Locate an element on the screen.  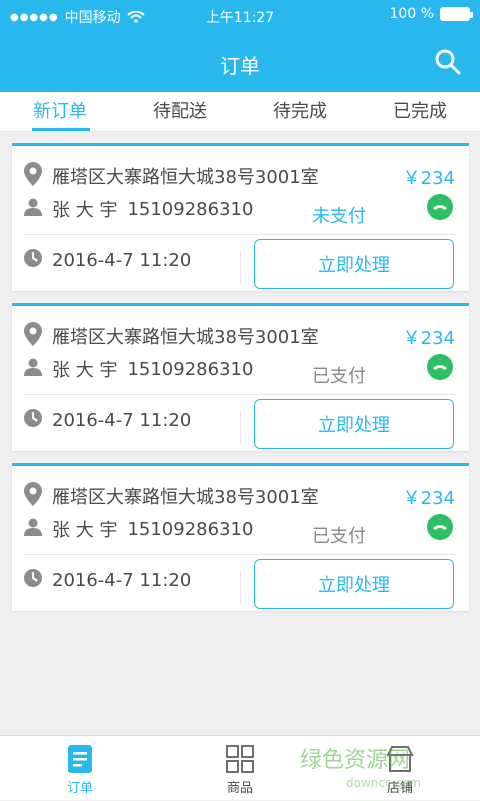
tab-pending-complete: 待完成 is located at coordinates (300, 112).